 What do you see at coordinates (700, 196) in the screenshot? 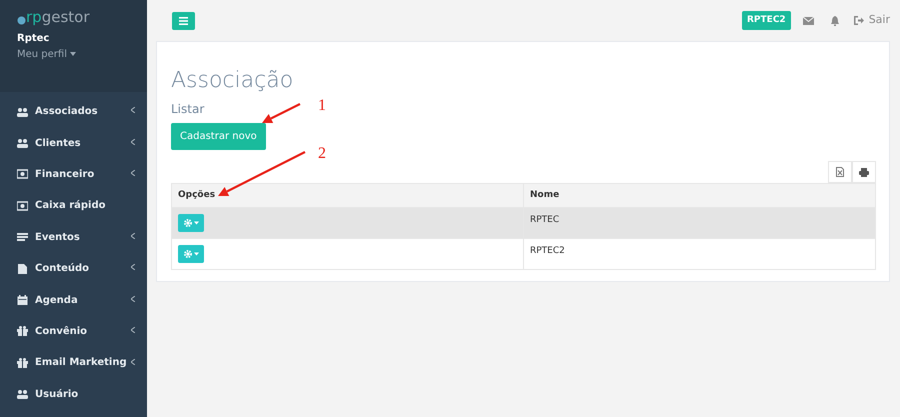
I see `column-header: Nome` at bounding box center [700, 196].